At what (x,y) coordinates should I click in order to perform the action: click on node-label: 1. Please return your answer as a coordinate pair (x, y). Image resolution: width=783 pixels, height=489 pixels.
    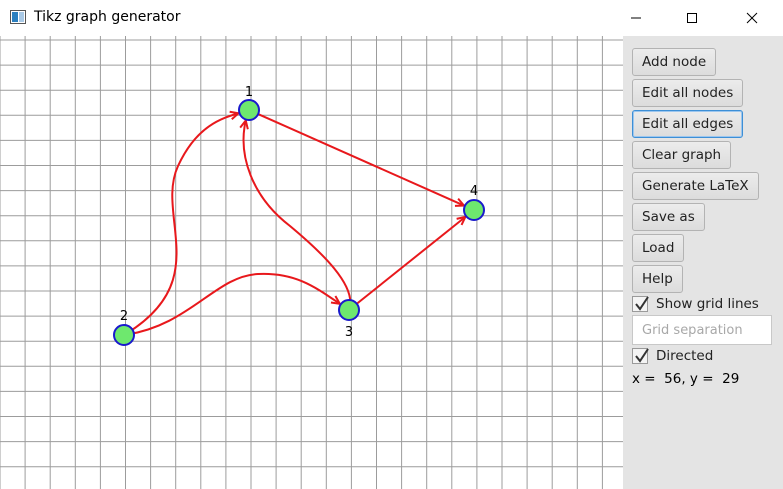
    Looking at the image, I should click on (249, 92).